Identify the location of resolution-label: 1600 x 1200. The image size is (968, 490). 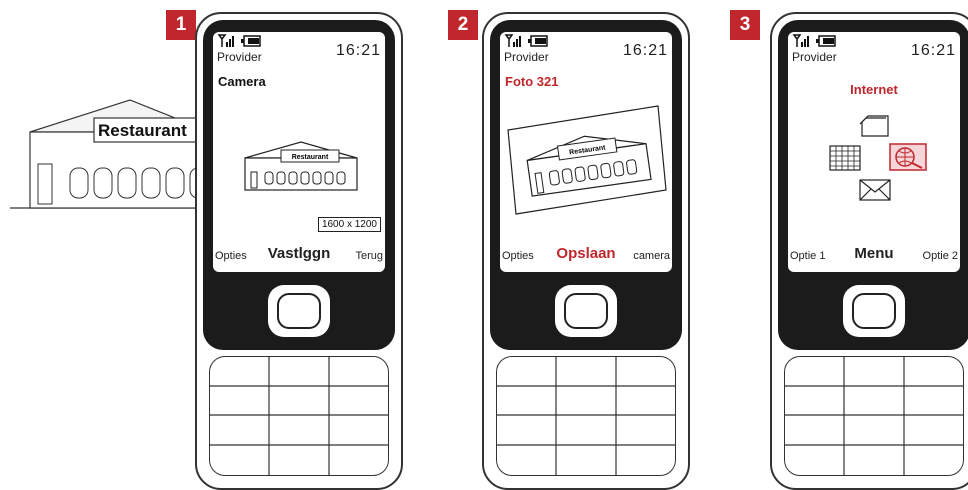
(349, 224).